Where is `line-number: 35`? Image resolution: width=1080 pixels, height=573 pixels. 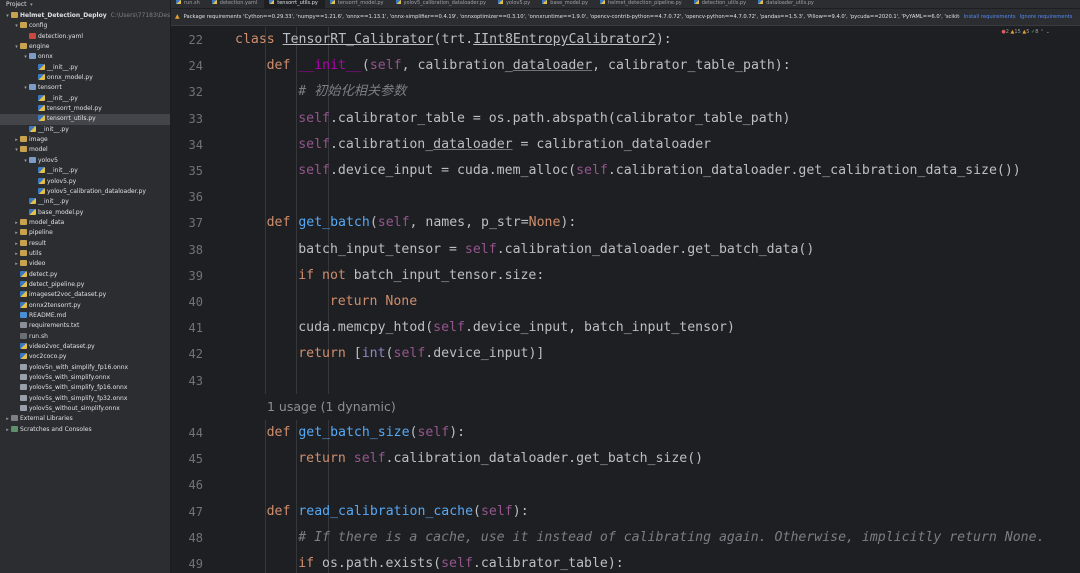 line-number: 35 is located at coordinates (195, 171).